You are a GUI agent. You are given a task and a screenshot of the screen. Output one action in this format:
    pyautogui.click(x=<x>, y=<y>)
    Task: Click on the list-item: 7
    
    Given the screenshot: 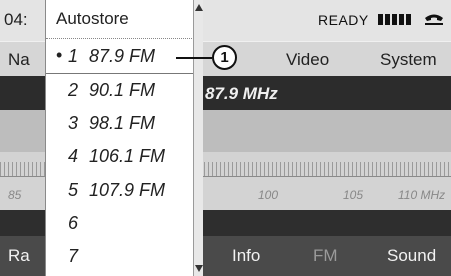 What is the action you would take?
    pyautogui.click(x=120, y=258)
    